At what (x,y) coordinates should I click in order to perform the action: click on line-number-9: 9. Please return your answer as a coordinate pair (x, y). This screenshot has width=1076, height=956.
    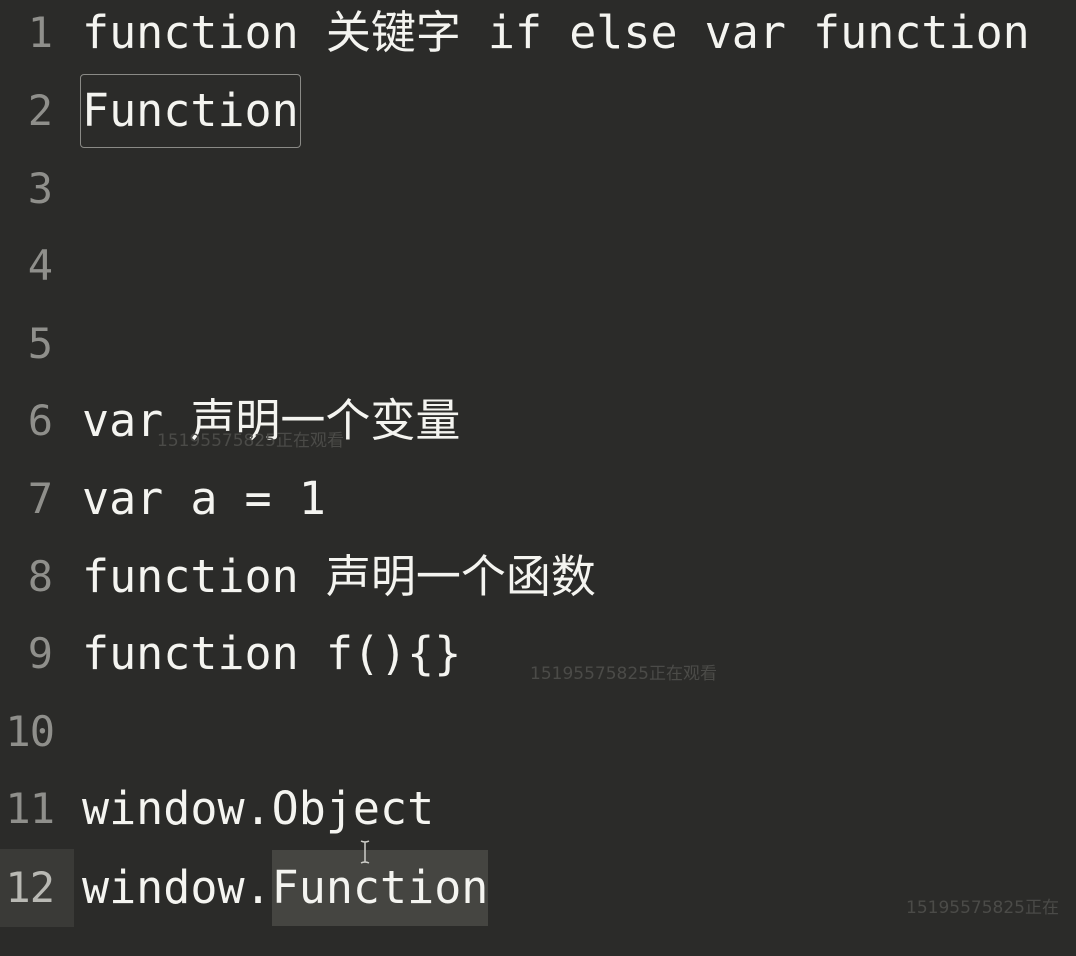
    Looking at the image, I should click on (40, 653).